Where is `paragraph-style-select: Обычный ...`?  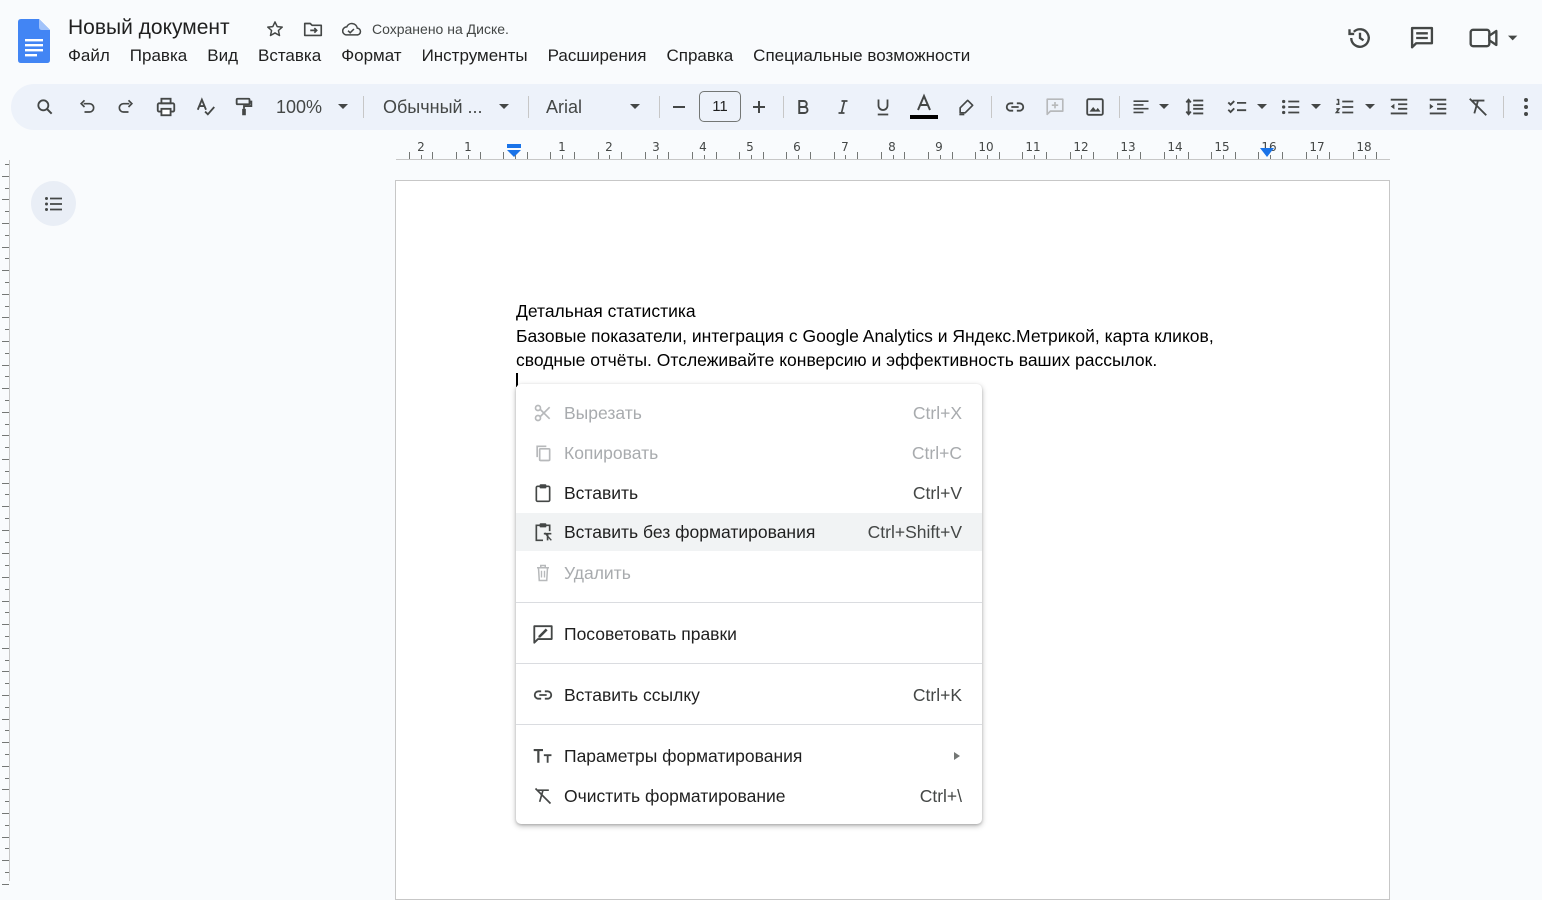 paragraph-style-select: Обычный ... is located at coordinates (433, 107).